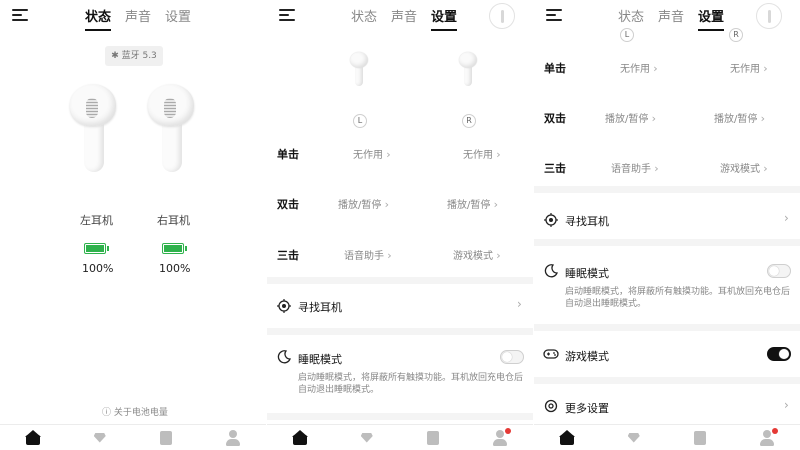 Image resolution: width=800 pixels, height=450 pixels. What do you see at coordinates (98, 268) in the screenshot?
I see `left-battery-percent: 100%` at bounding box center [98, 268].